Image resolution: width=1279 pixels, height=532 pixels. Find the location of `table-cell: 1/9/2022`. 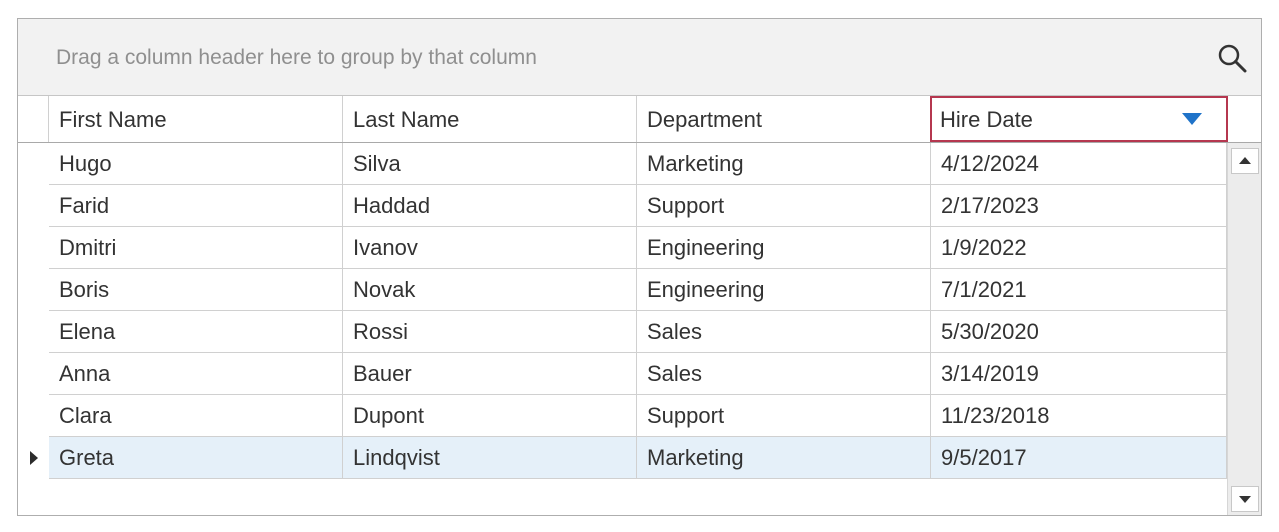

table-cell: 1/9/2022 is located at coordinates (1079, 248).